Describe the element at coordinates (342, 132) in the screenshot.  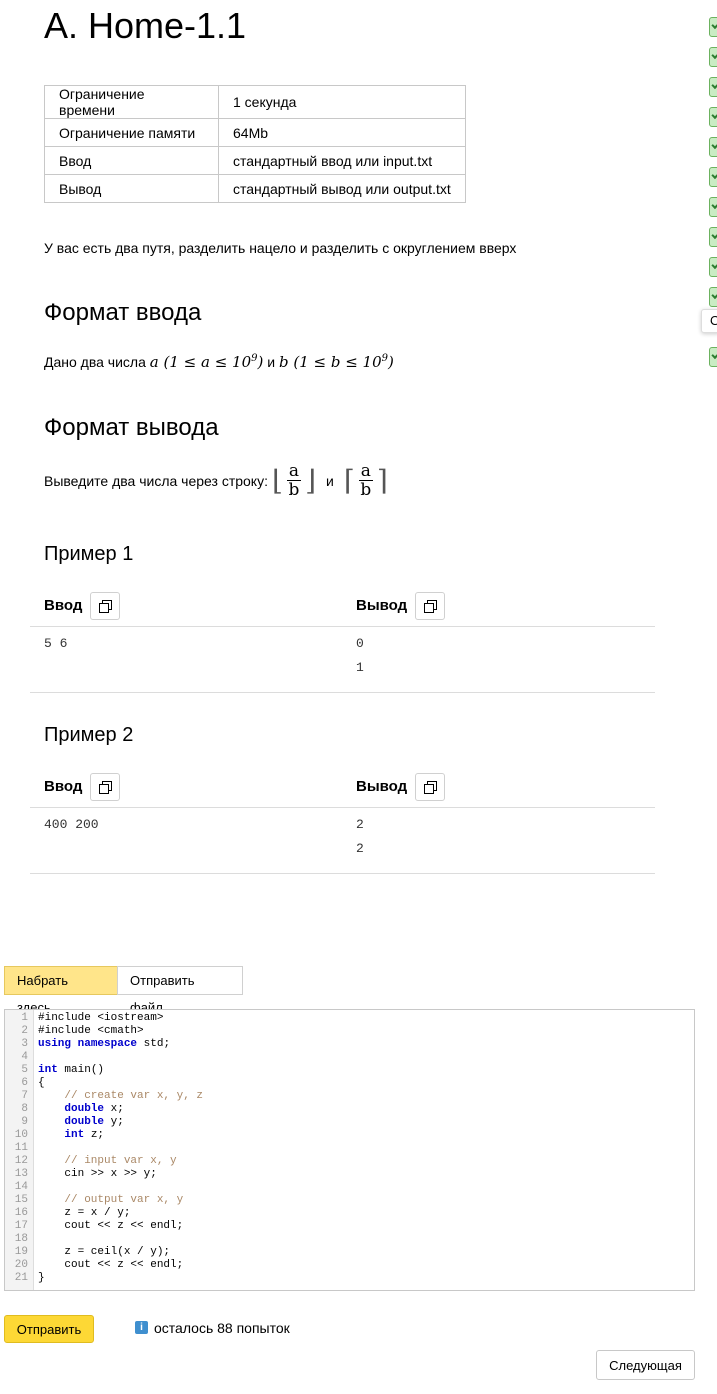
I see `limit-value: 64Mb` at that location.